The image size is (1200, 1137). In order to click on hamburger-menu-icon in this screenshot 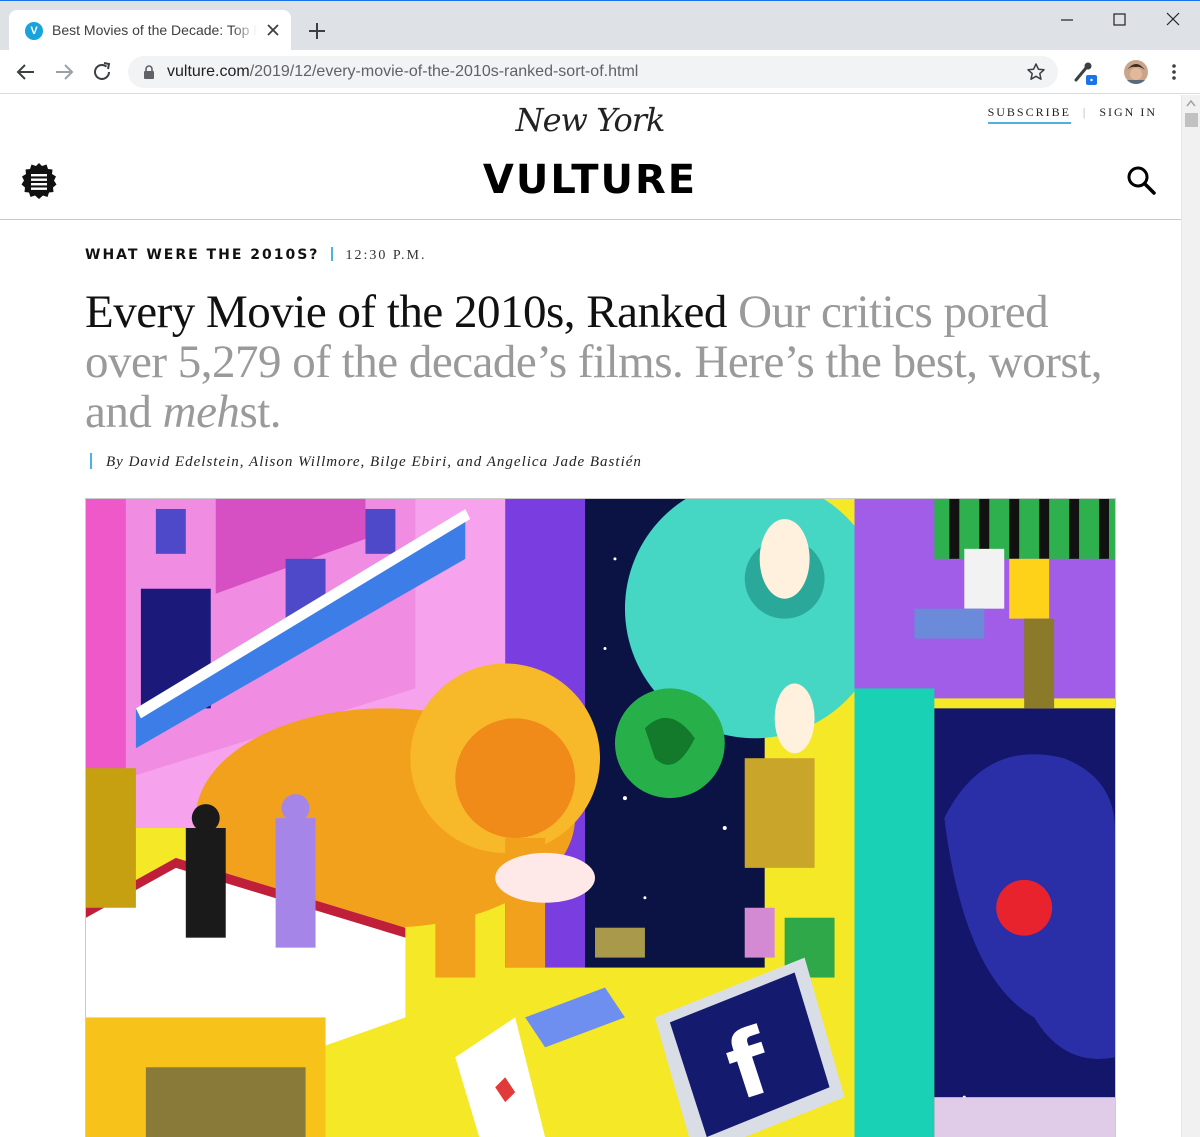, I will do `click(39, 181)`.